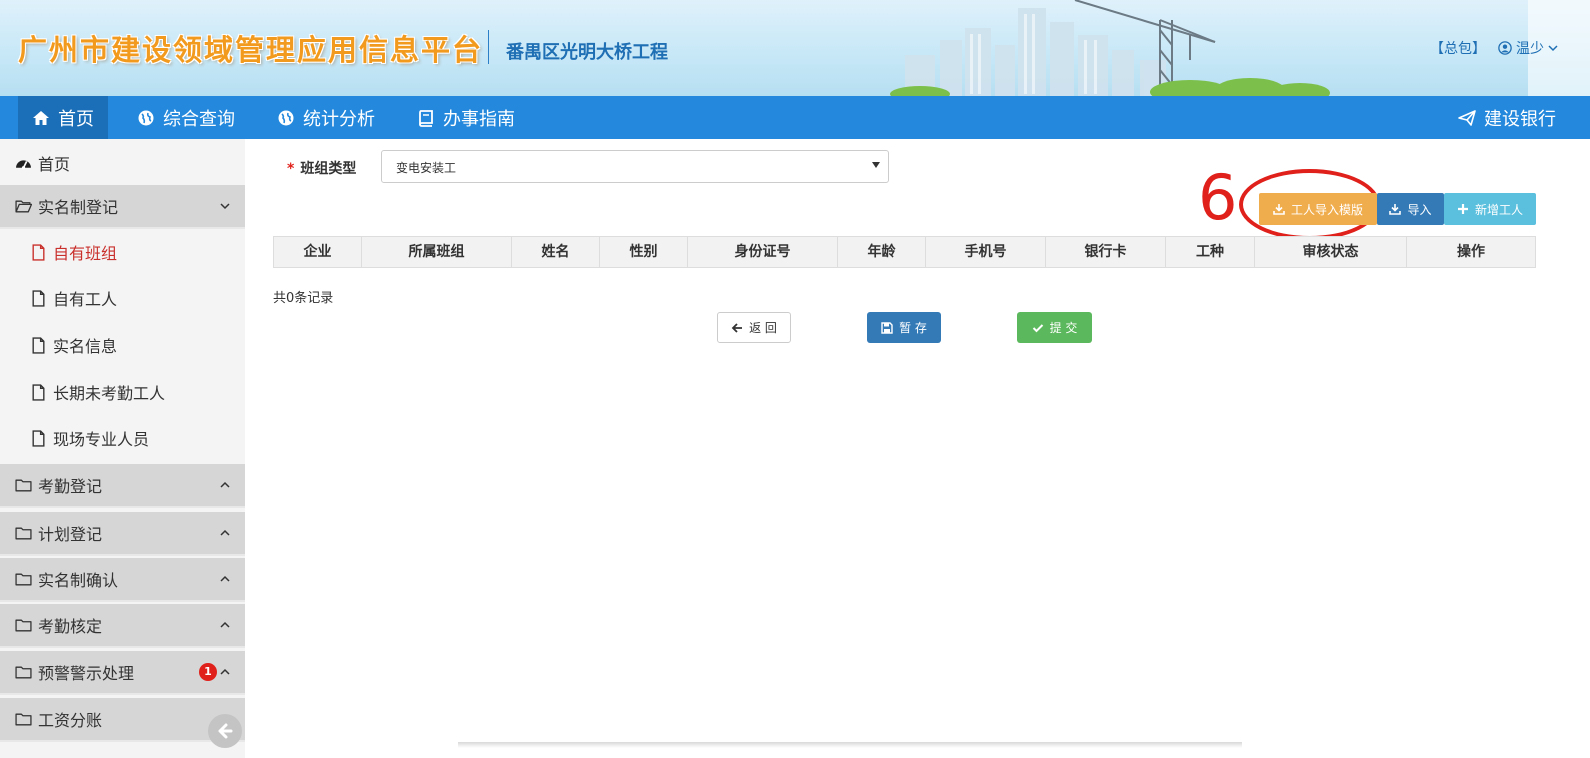  Describe the element at coordinates (122, 252) in the screenshot. I see `sidebar-item-own-team: 自有班组` at that location.